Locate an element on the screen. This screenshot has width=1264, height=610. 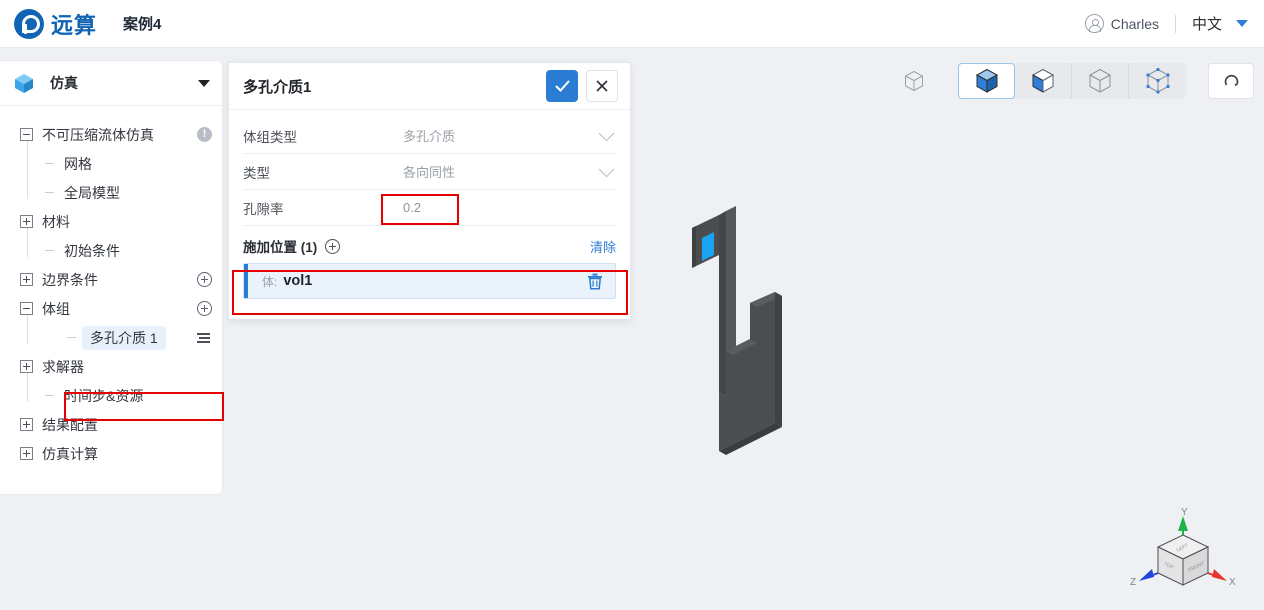
header-right-cluster: Charles 中文 is located at coordinates (1166, 23).